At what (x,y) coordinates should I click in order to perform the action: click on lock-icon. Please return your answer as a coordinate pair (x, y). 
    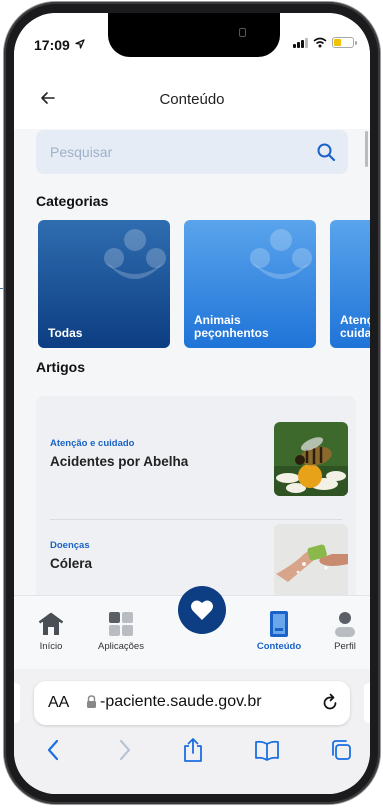
    Looking at the image, I should click on (91, 701).